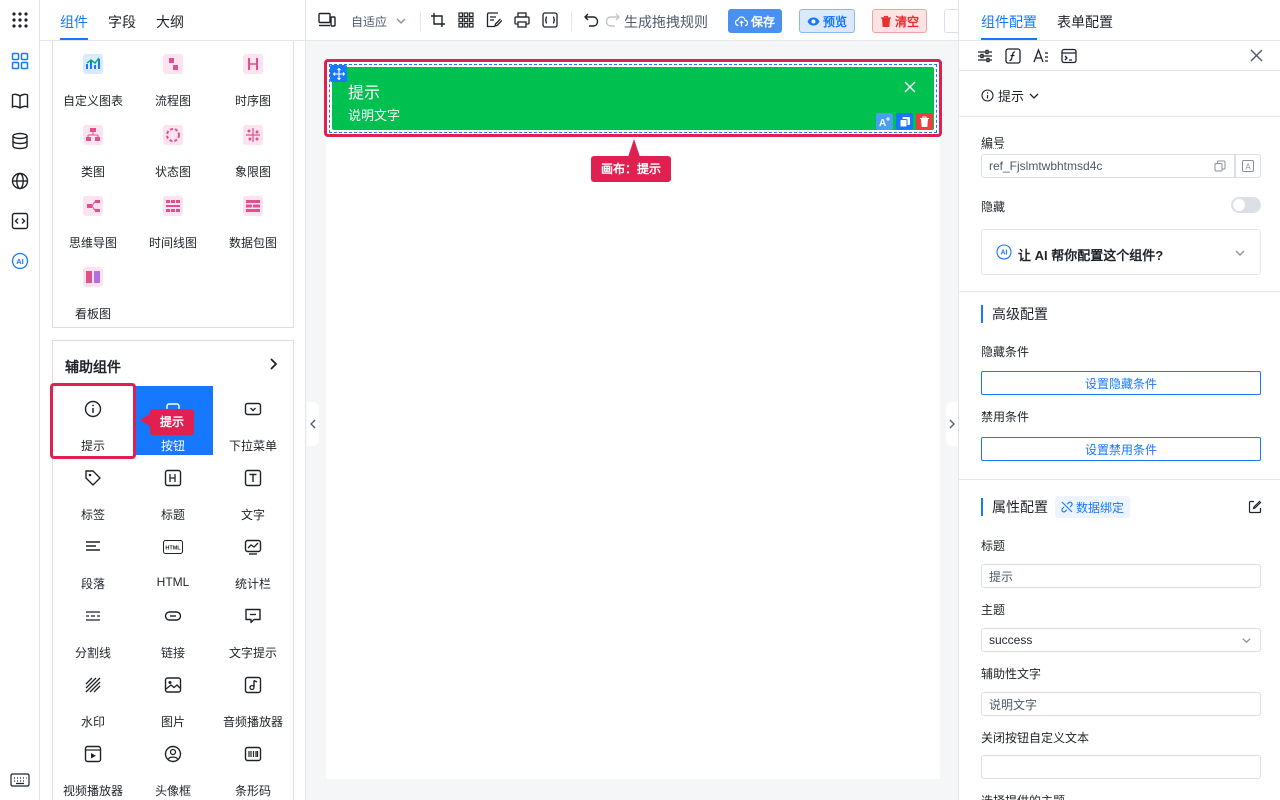  Describe the element at coordinates (550, 20) in the screenshot. I see `json-icon` at that location.